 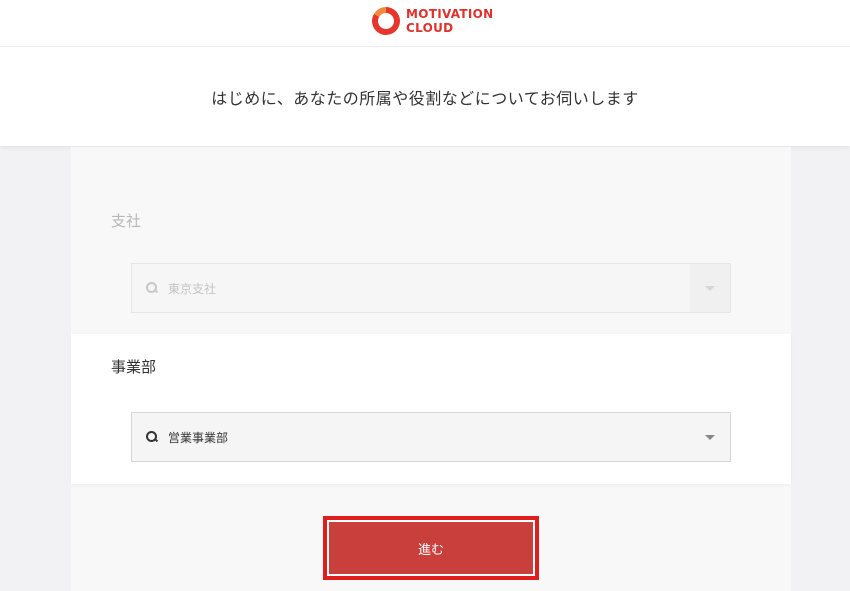 I want to click on proceed-button-focus-outline: 進む, so click(x=431, y=548).